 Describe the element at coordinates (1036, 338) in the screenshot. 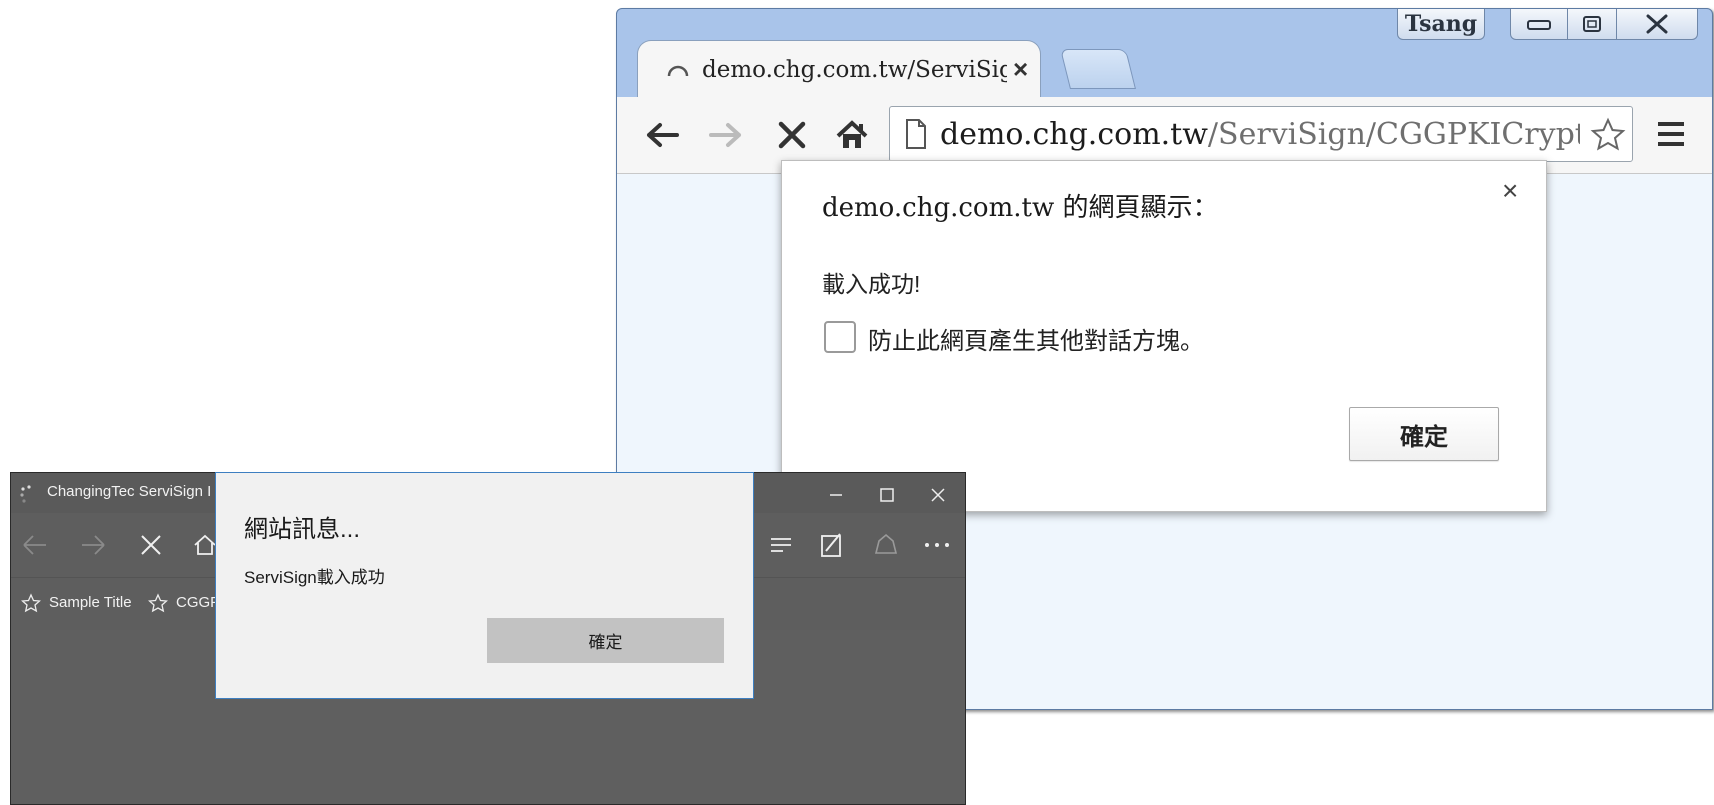

I see `suppress-dialogs-label: 防止此網頁產生其他對話方塊。` at that location.